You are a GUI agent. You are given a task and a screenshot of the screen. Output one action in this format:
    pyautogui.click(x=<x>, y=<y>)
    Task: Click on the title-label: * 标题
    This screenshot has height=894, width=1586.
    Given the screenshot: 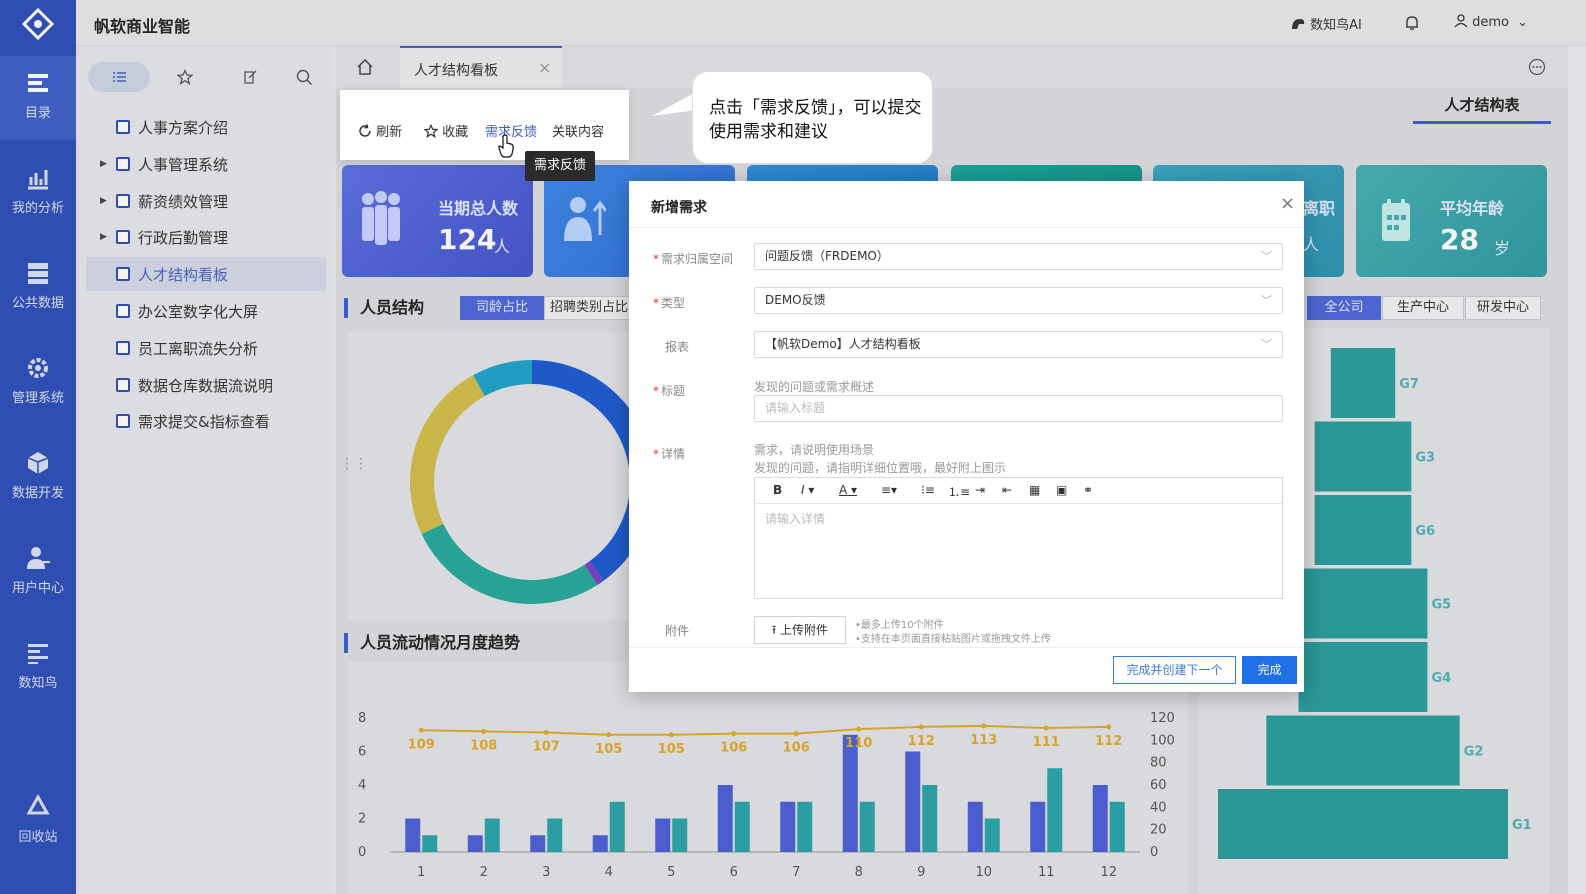 What is the action you would take?
    pyautogui.click(x=669, y=391)
    